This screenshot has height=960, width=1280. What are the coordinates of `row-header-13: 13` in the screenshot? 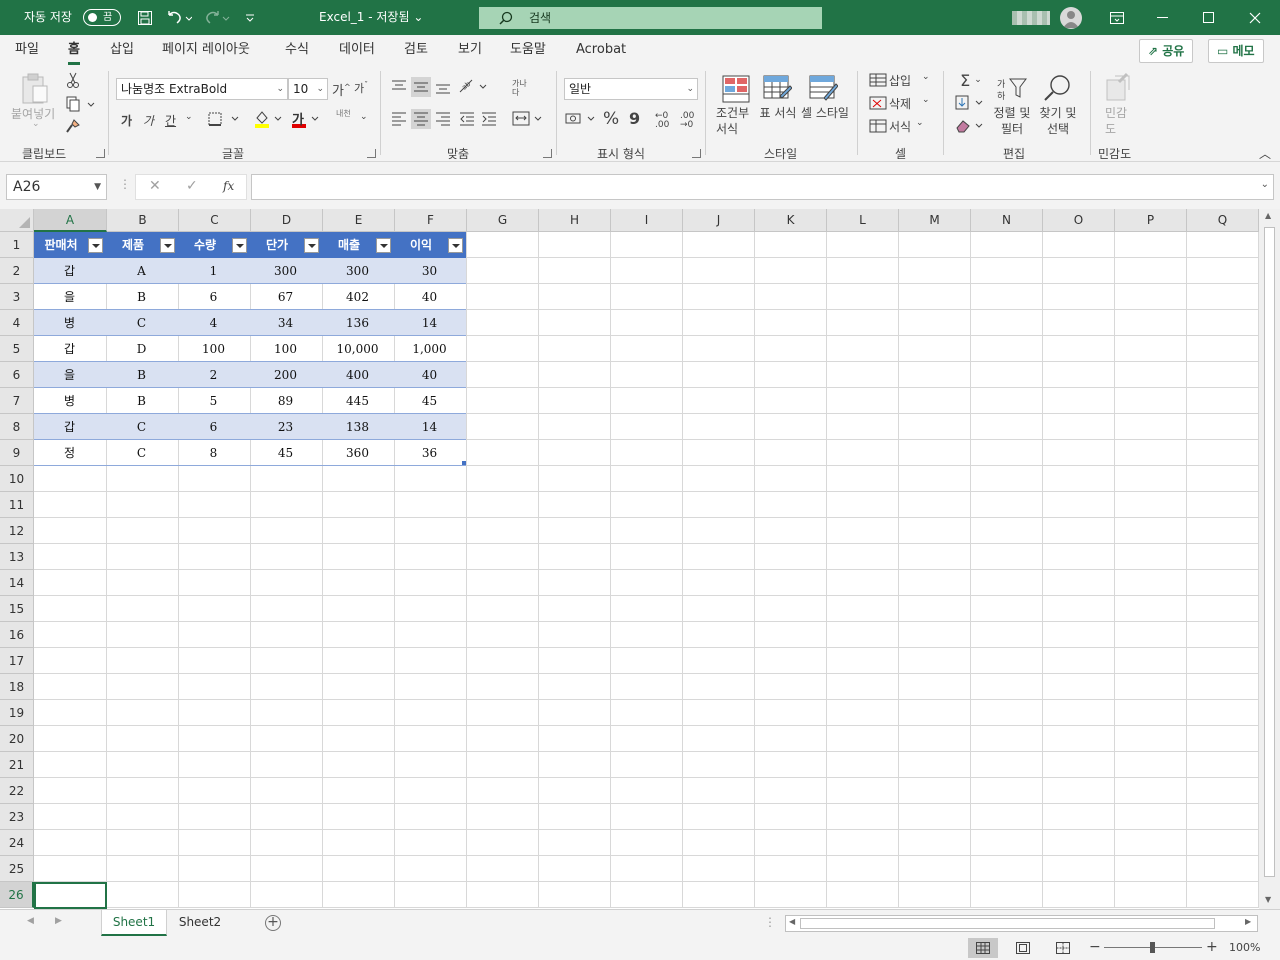 It's located at (17, 557).